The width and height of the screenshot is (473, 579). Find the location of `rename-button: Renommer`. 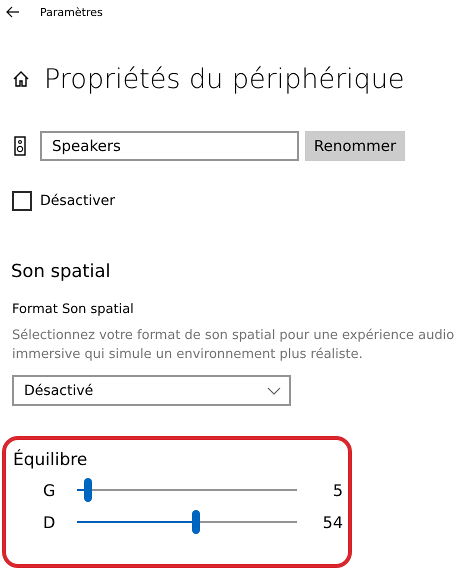

rename-button: Renommer is located at coordinates (355, 146).